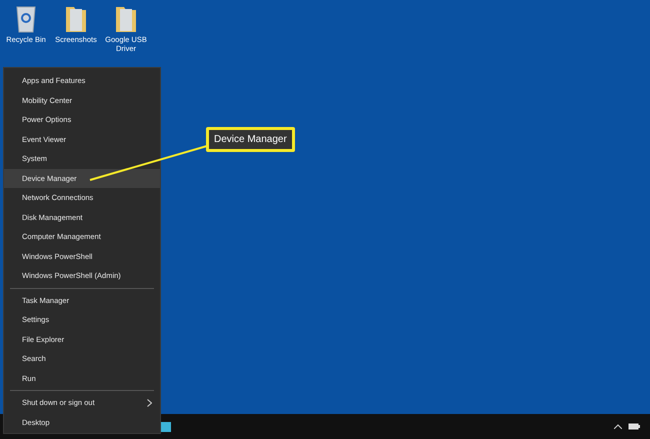 The image size is (650, 439). What do you see at coordinates (250, 139) in the screenshot?
I see `callout-label: Device Manager` at bounding box center [250, 139].